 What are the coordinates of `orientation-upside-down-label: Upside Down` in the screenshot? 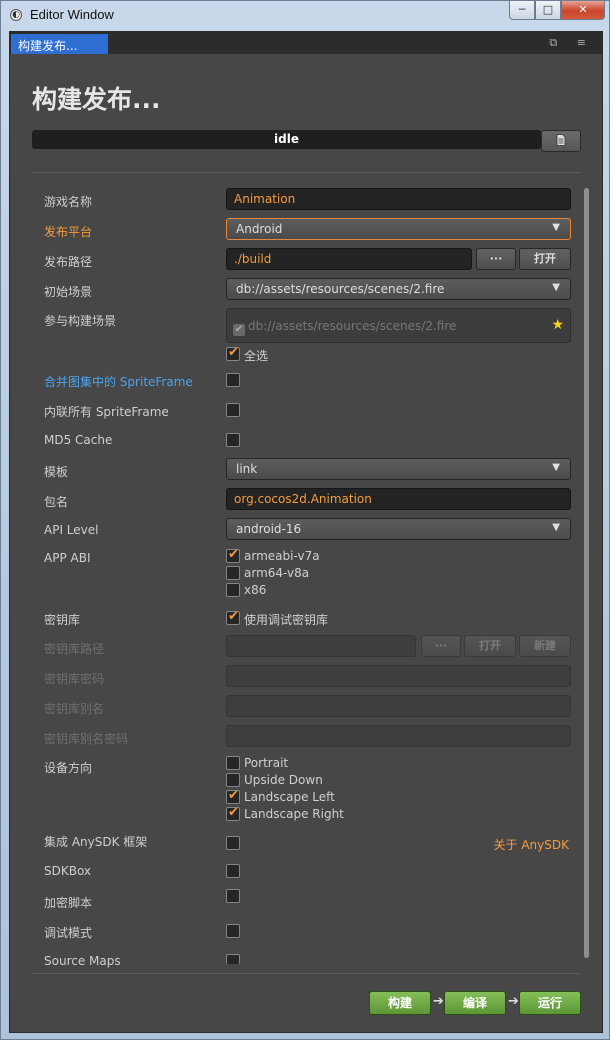 It's located at (283, 780).